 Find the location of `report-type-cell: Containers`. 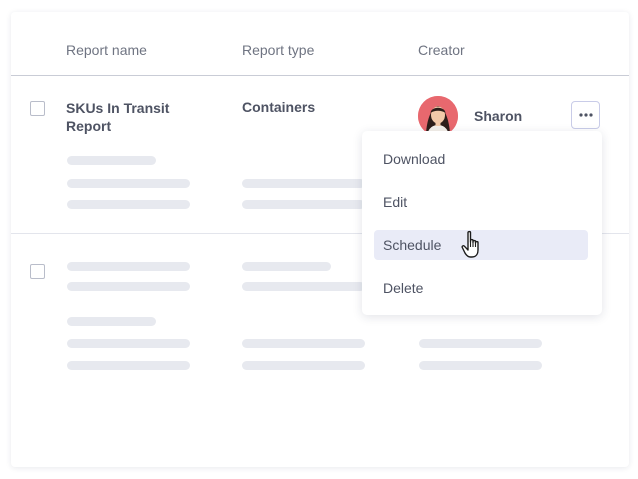

report-type-cell: Containers is located at coordinates (279, 107).